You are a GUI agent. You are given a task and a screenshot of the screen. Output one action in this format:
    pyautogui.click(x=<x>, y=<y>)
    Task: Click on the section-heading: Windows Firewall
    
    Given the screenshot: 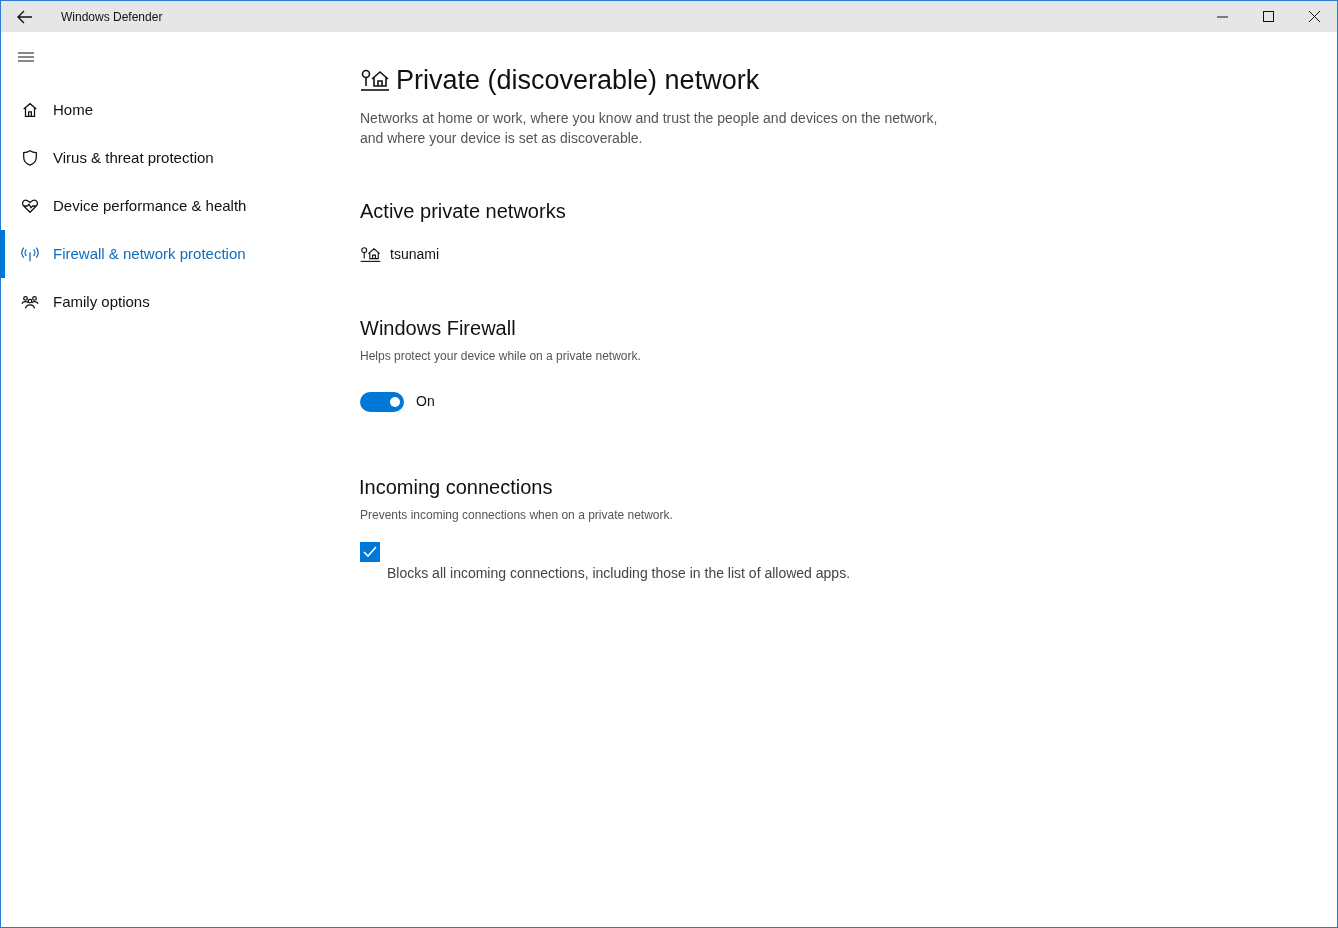 What is the action you would take?
    pyautogui.click(x=438, y=328)
    